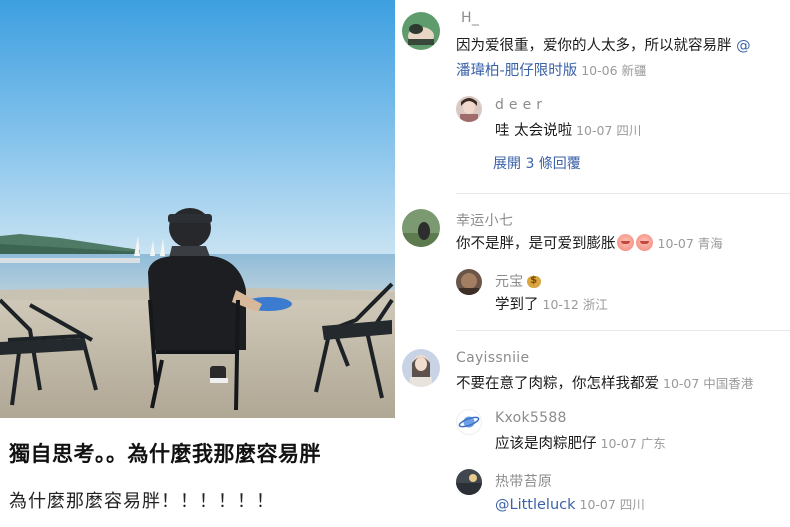 Image resolution: width=790 pixels, height=527 pixels. Describe the element at coordinates (533, 280) in the screenshot. I see `money-bag-icon` at that location.